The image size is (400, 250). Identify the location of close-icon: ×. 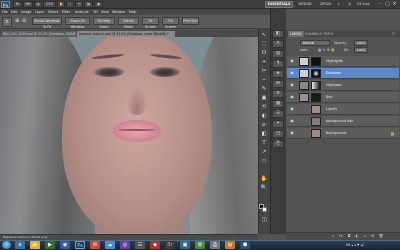
(394, 4).